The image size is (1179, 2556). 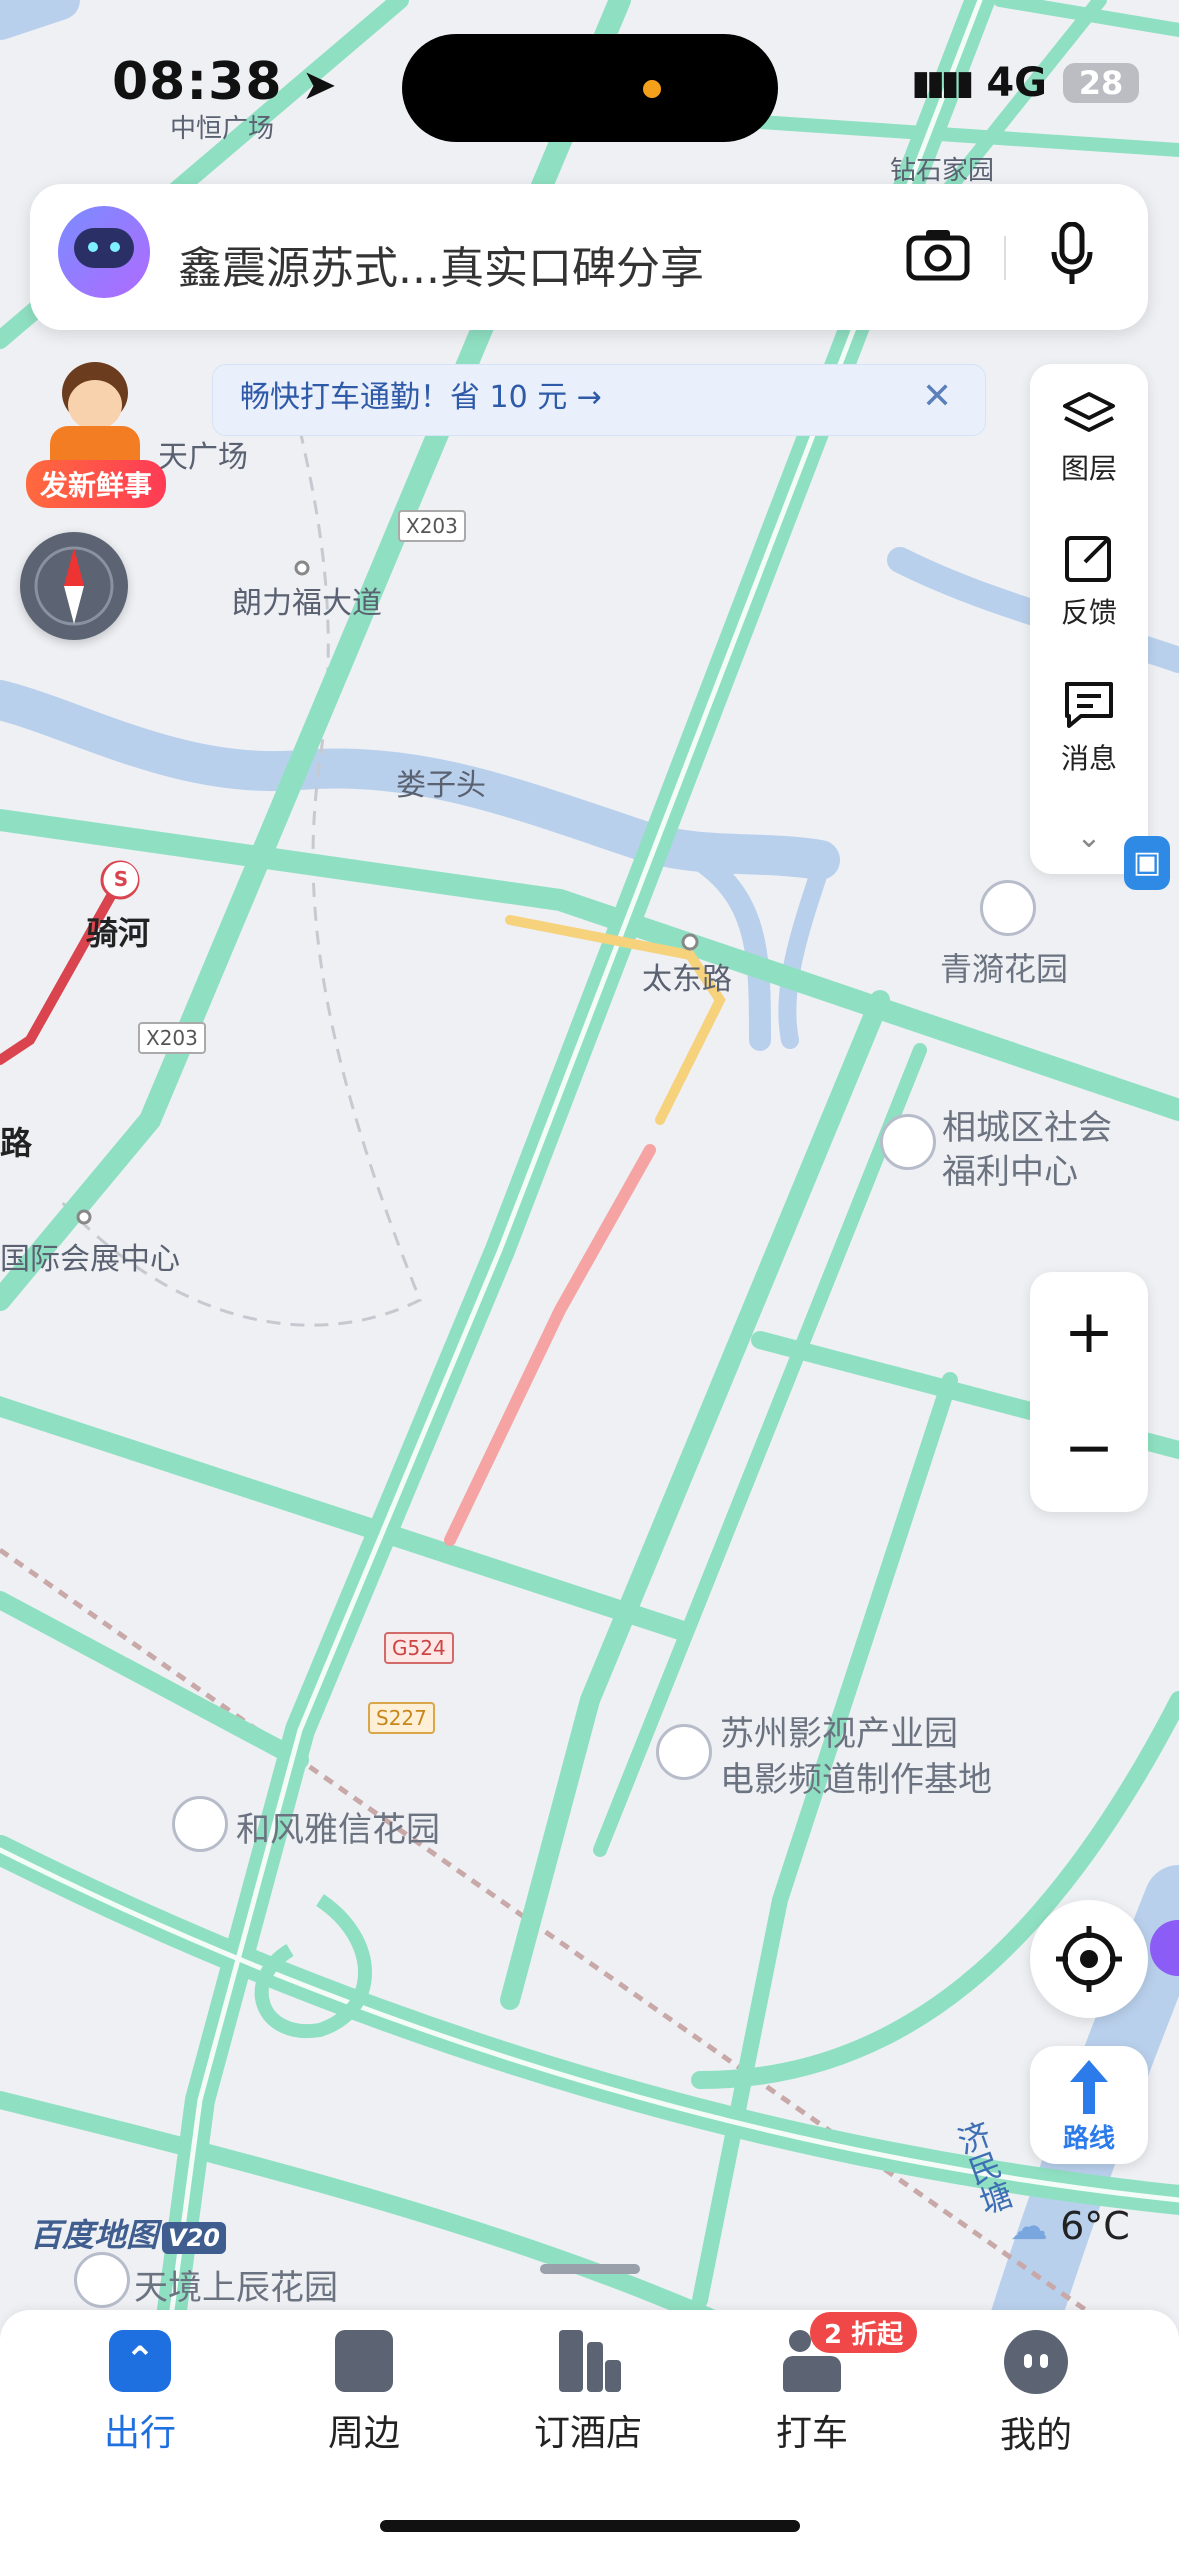 I want to click on assistant-avatar-icon, so click(x=104, y=252).